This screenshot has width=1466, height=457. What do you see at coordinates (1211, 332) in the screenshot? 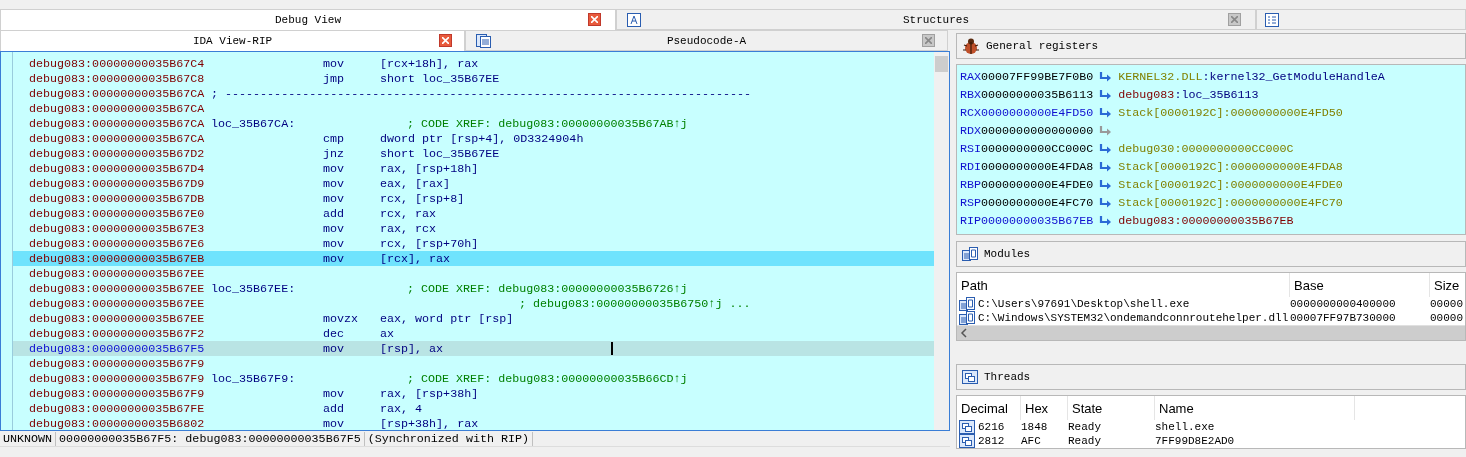
I see `scrollbar` at bounding box center [1211, 332].